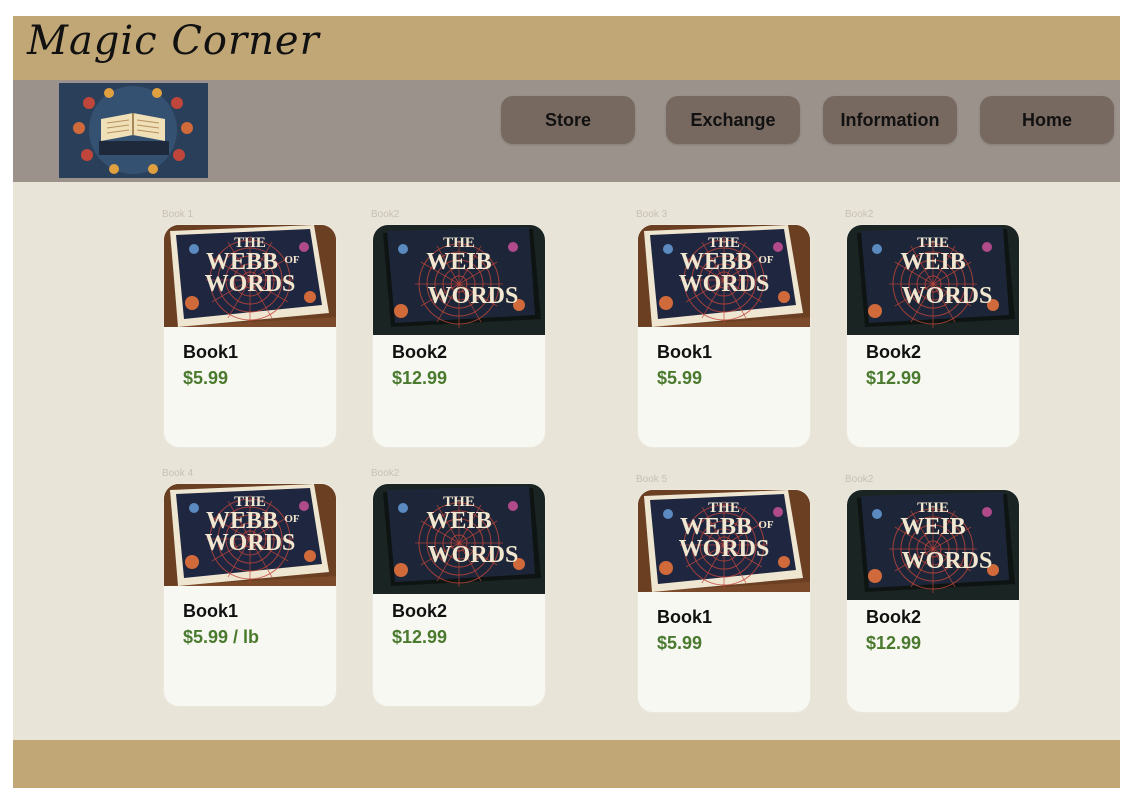  I want to click on nav-information-label: Information, so click(890, 119).